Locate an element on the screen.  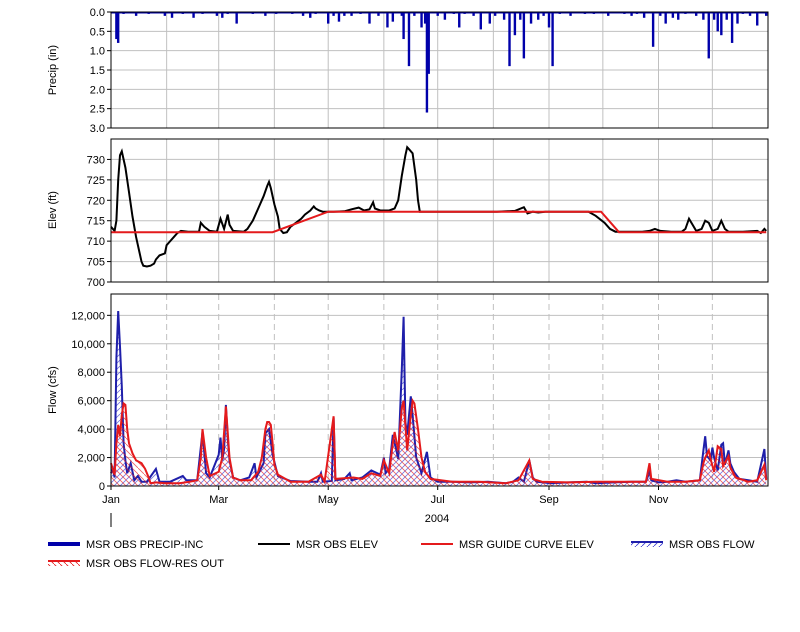
flow-y-tick-label: 8,000 is located at coordinates (91, 373).